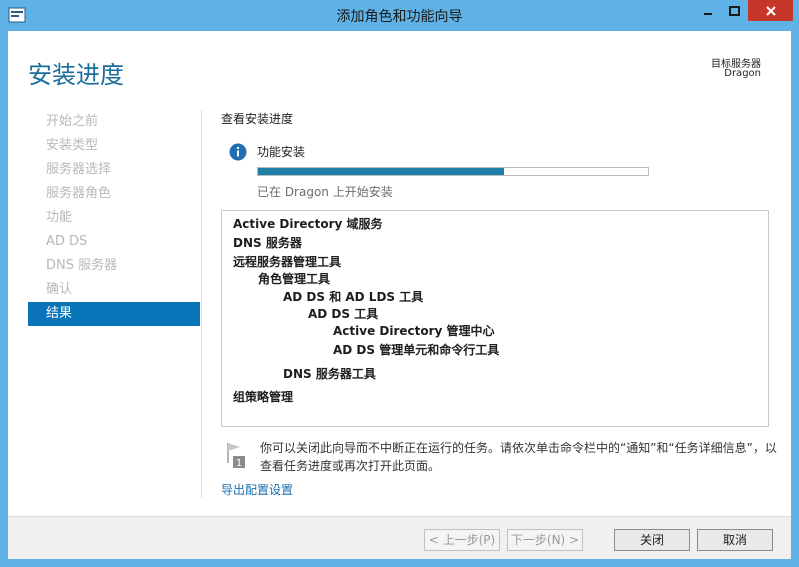 The image size is (799, 567). Describe the element at coordinates (294, 279) in the screenshot. I see `feature-item: 角色管理工具` at that location.